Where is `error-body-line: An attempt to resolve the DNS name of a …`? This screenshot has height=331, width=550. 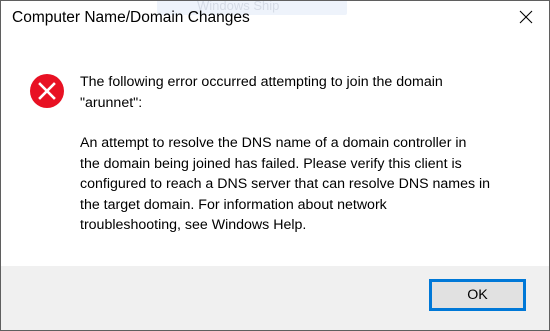 error-body-line: An attempt to resolve the DNS name of a … is located at coordinates (273, 143).